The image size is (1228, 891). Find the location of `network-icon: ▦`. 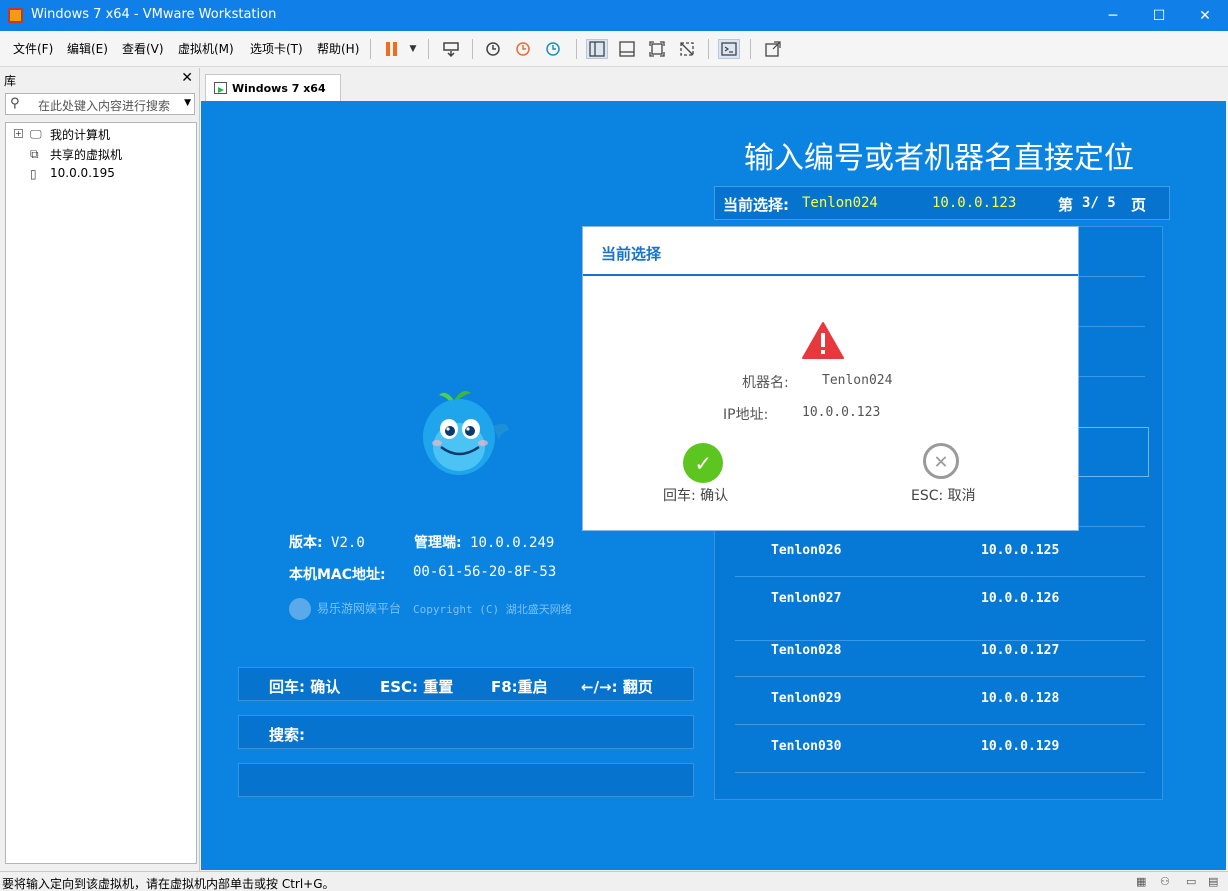

network-icon: ▦ is located at coordinates (1144, 882).